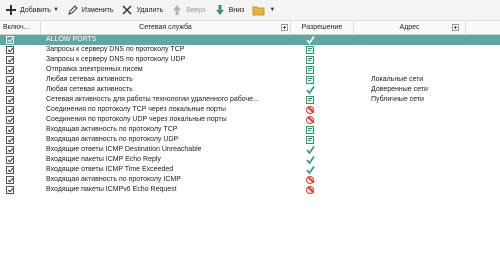 The width and height of the screenshot is (500, 253). Describe the element at coordinates (397, 79) in the screenshot. I see `address-value: Локальные сети` at that location.